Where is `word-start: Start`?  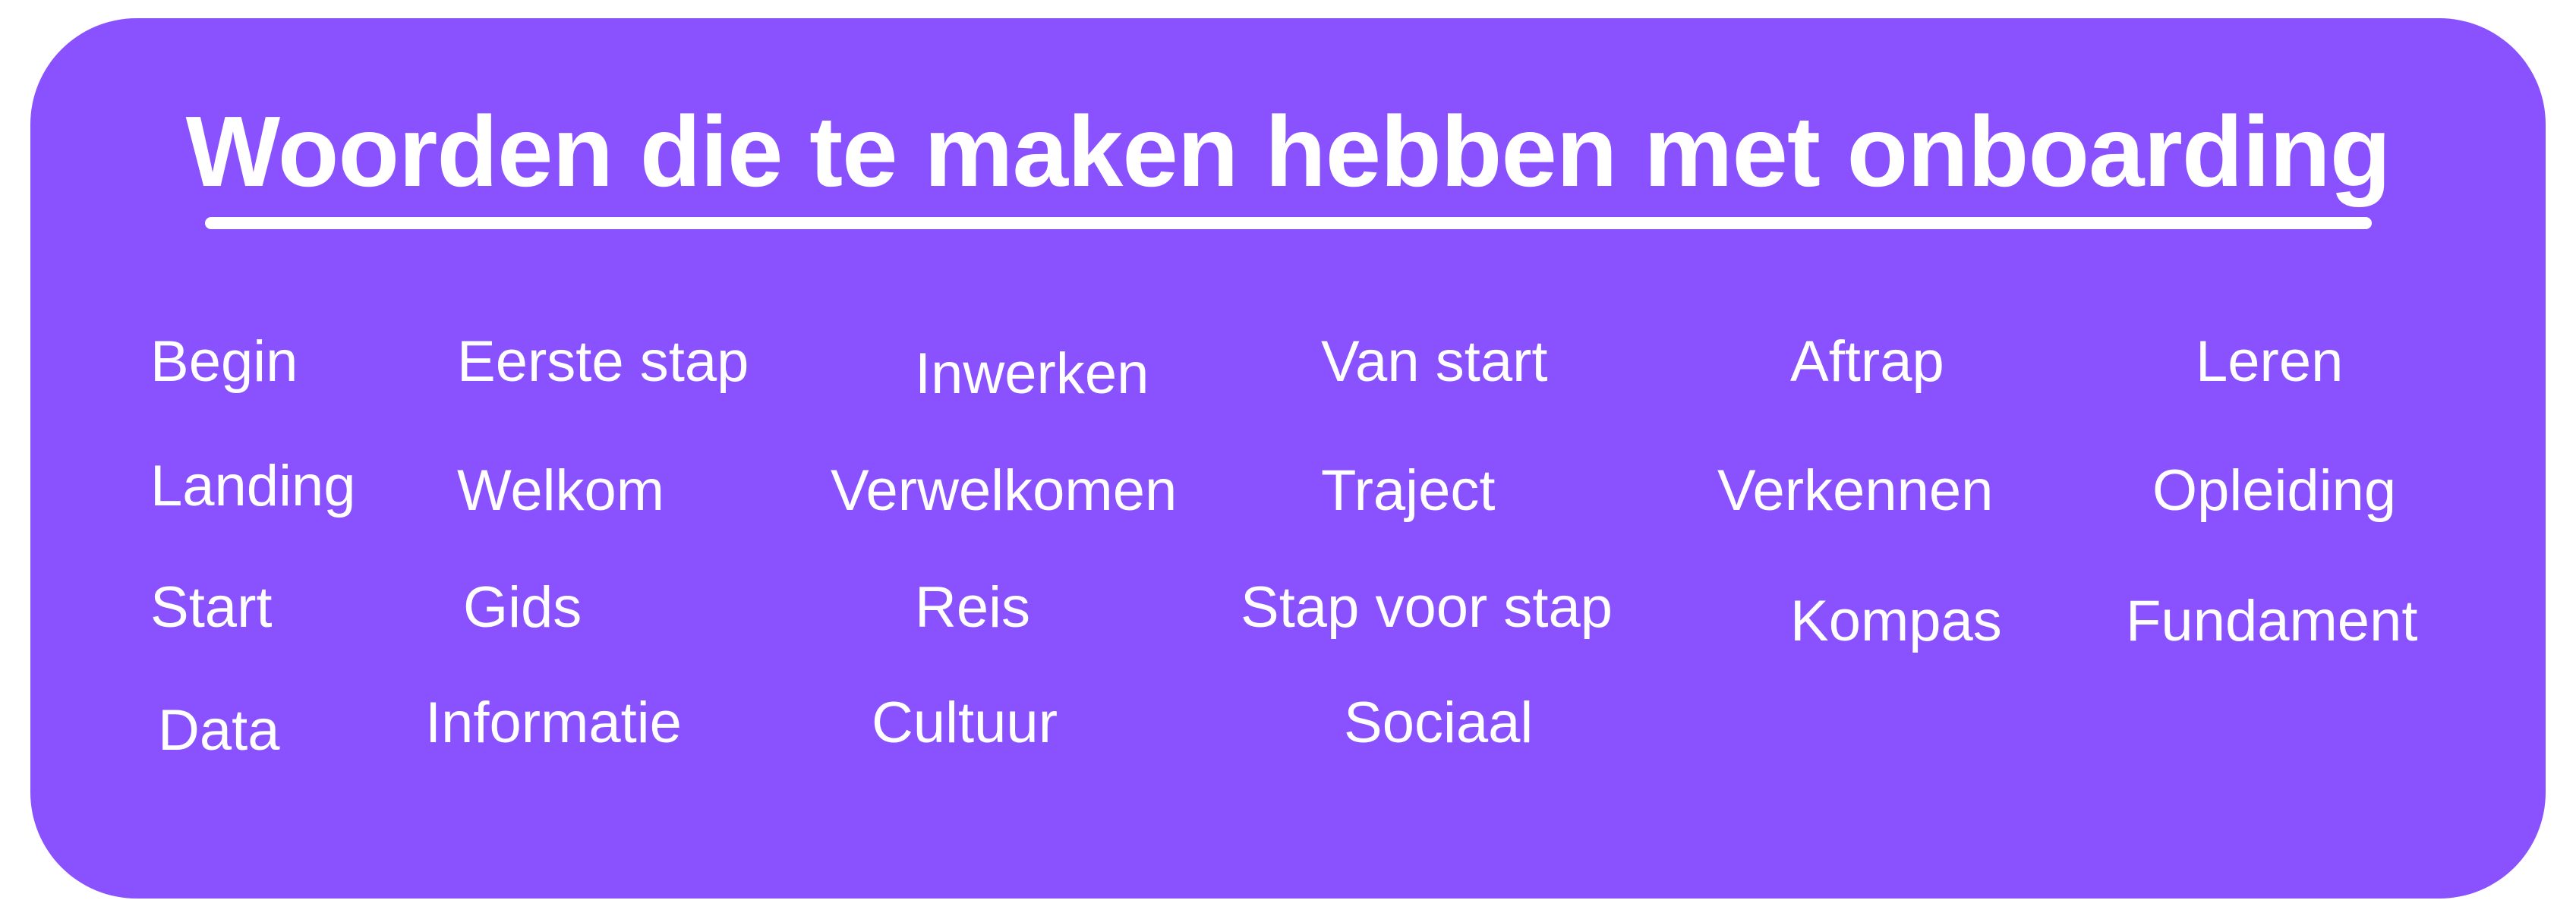 word-start: Start is located at coordinates (211, 607).